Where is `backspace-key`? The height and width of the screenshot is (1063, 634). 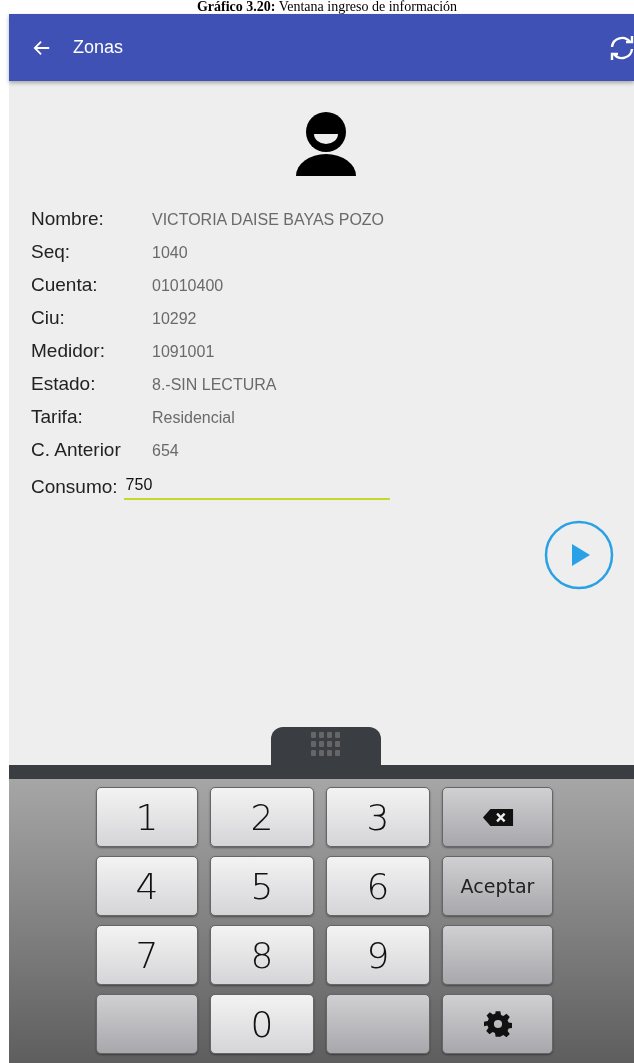 backspace-key is located at coordinates (497, 817).